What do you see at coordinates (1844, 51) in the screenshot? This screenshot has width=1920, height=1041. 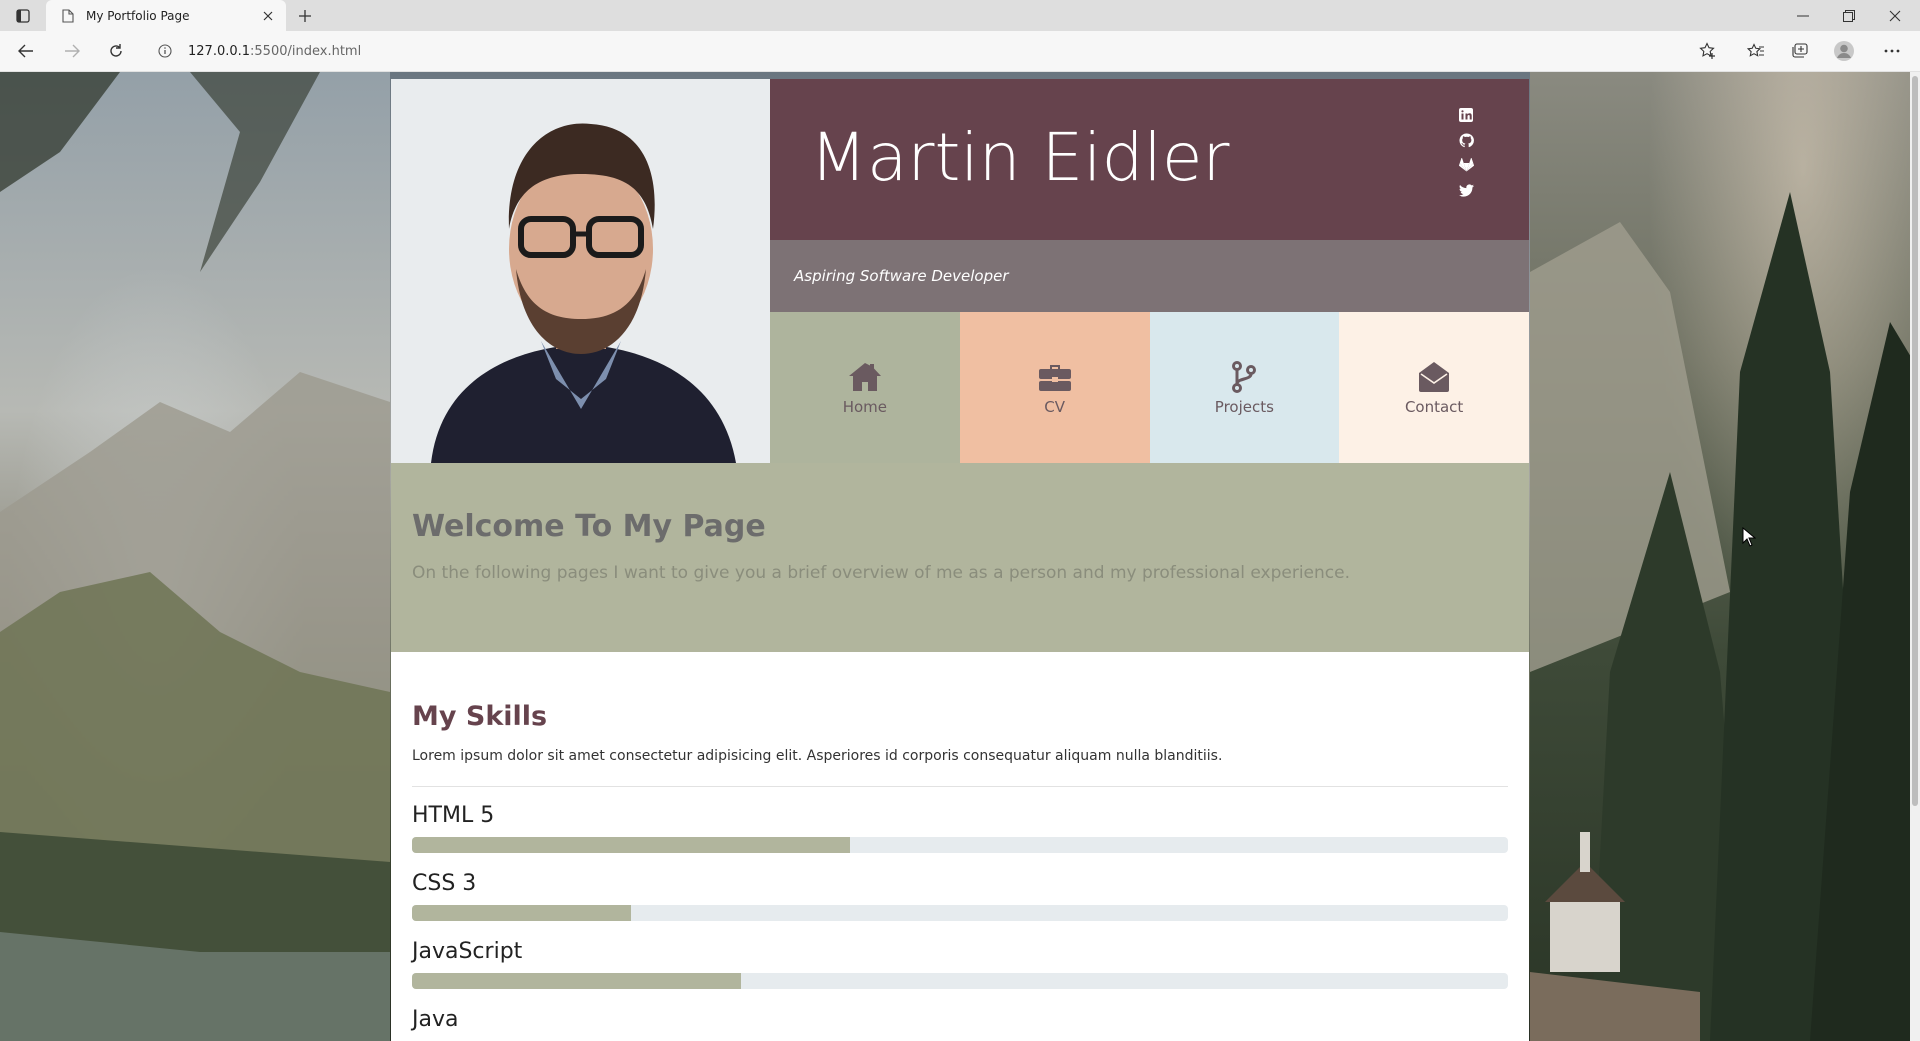 I see `profile-avatar-icon` at bounding box center [1844, 51].